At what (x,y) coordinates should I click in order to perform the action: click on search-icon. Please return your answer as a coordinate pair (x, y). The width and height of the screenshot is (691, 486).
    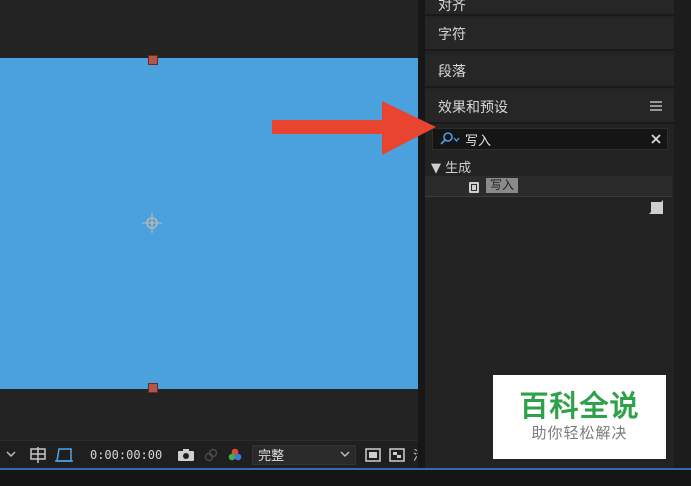
    Looking at the image, I should click on (450, 139).